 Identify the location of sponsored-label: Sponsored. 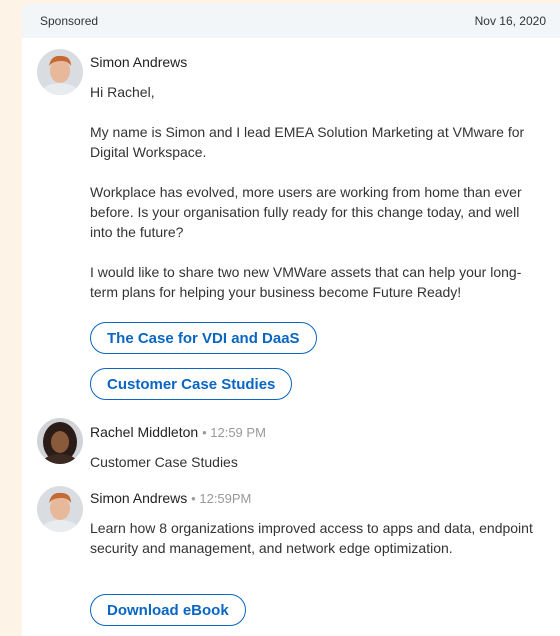
(69, 21).